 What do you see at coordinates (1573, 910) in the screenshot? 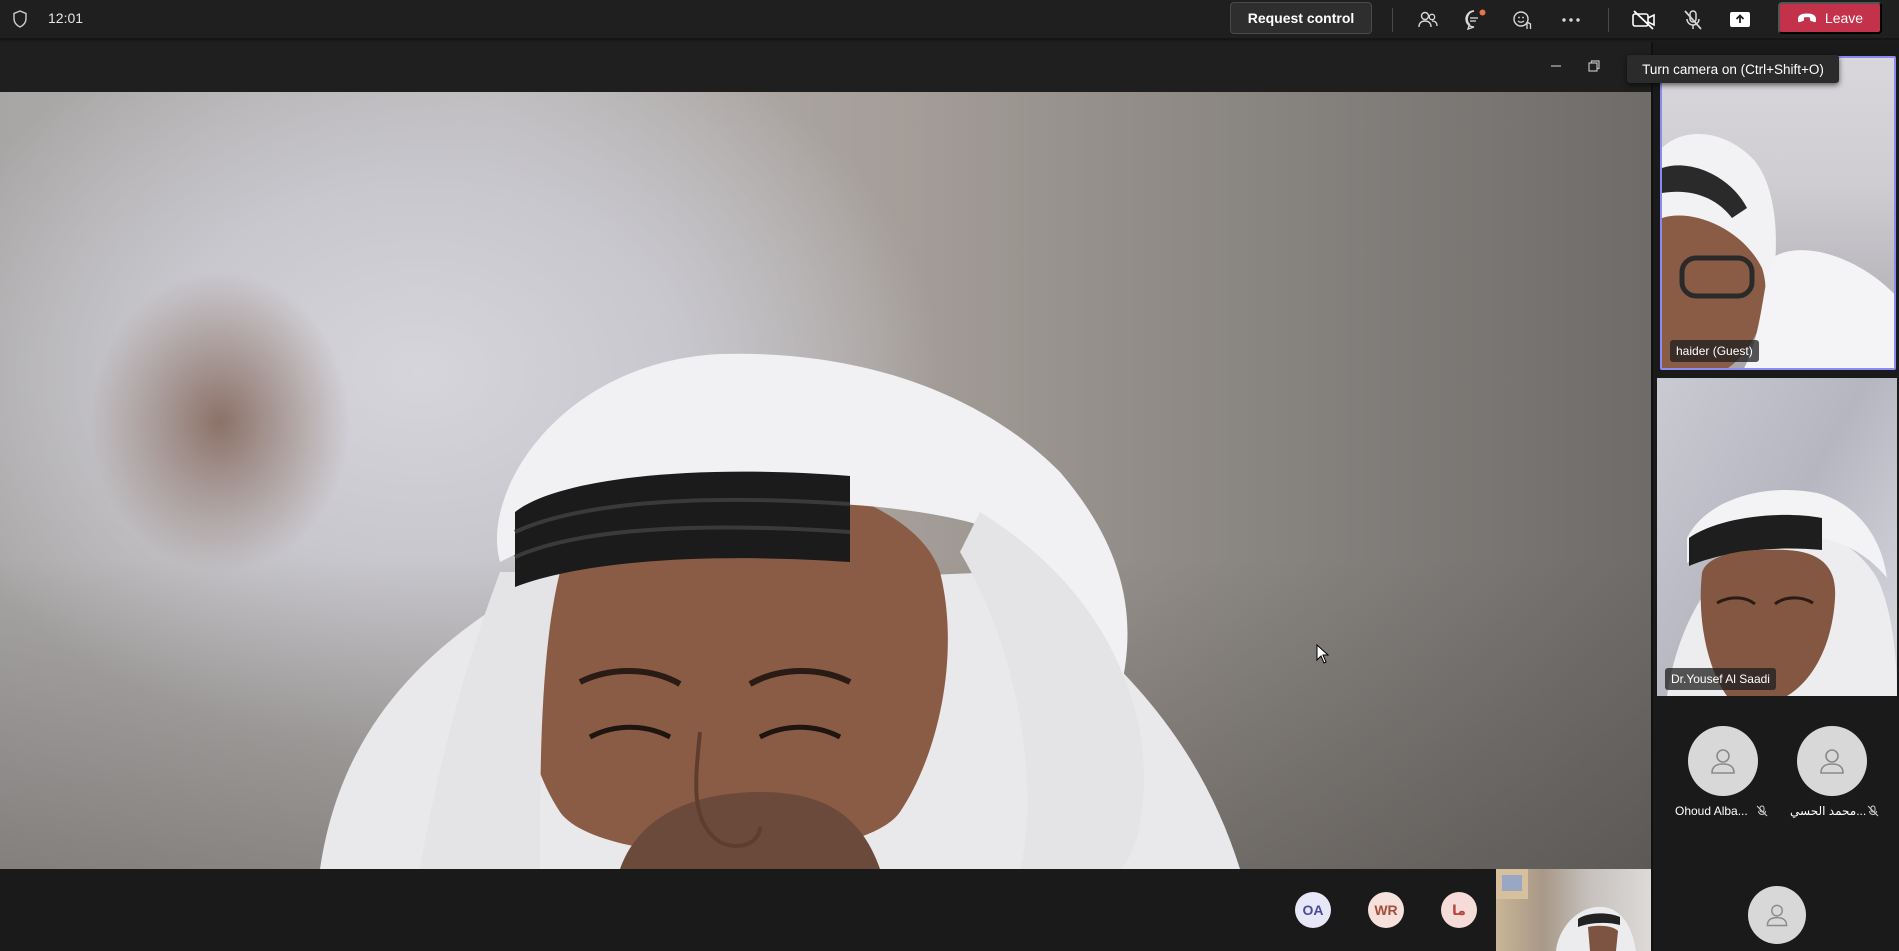
I see `self-view-video` at bounding box center [1573, 910].